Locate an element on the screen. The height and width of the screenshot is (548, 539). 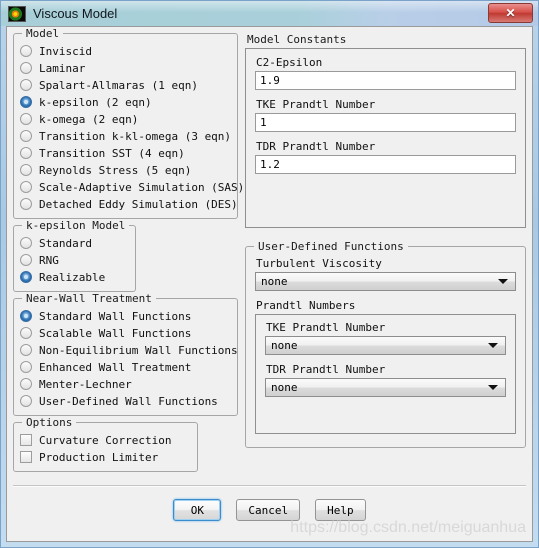
window-title: Viscous Model is located at coordinates (75, 13).